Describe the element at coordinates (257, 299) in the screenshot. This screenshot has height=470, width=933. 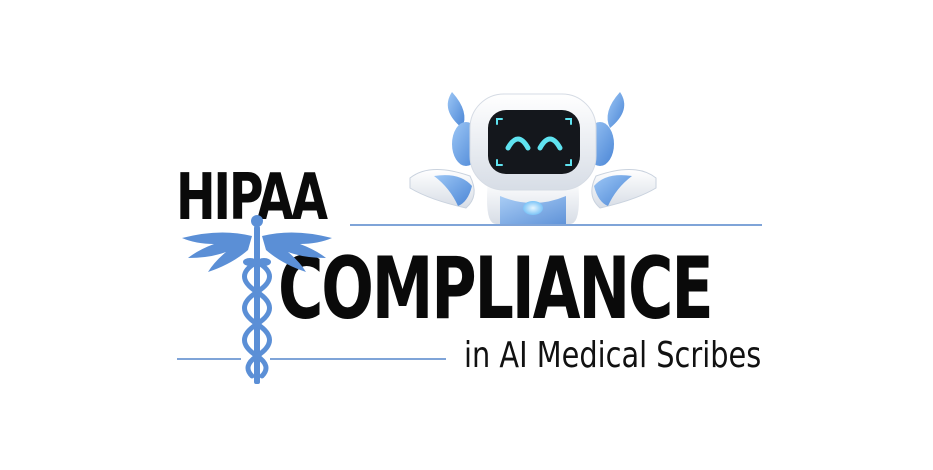
I see `caduceus-icon` at that location.